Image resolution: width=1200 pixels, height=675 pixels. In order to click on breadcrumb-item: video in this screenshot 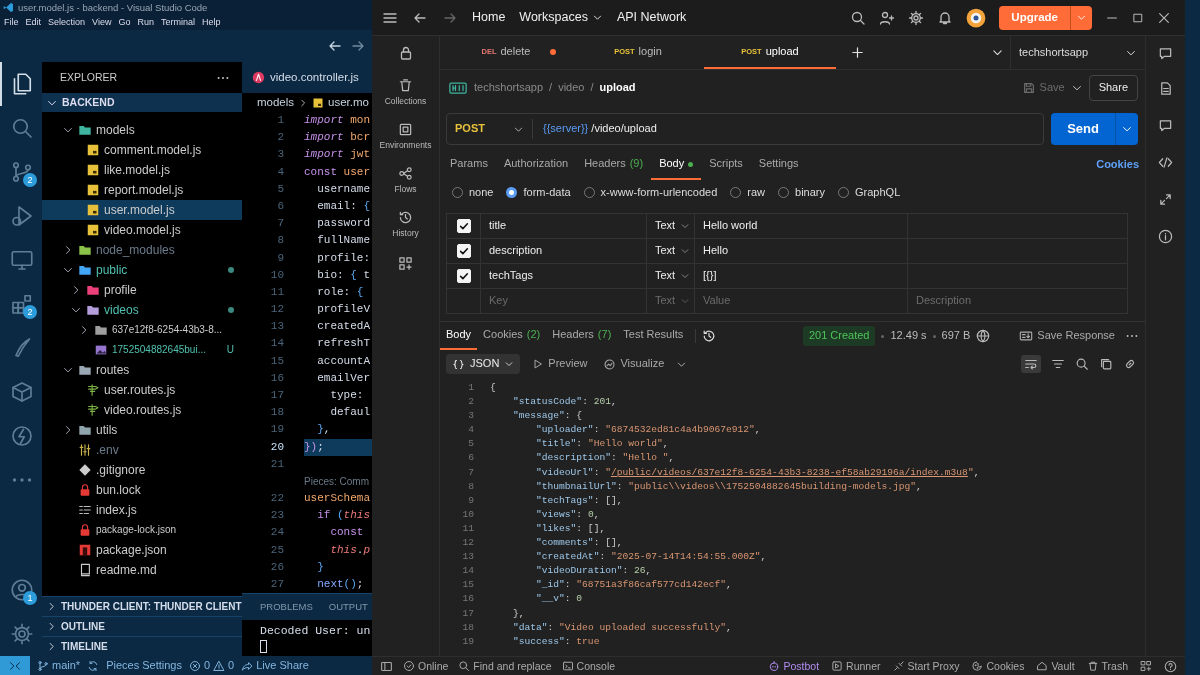, I will do `click(571, 88)`.